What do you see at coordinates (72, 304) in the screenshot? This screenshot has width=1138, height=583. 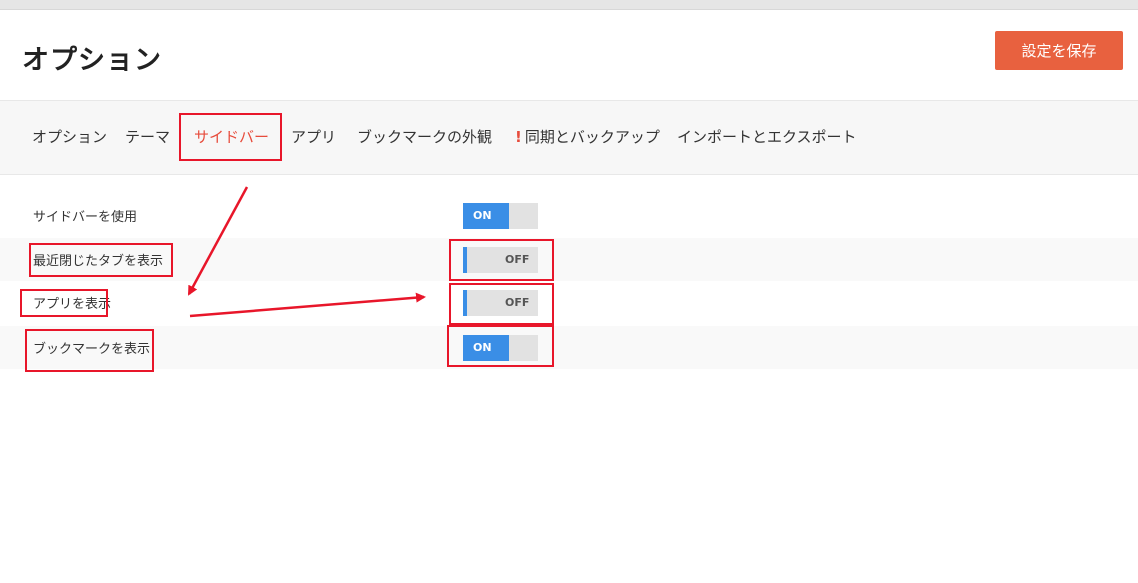 I see `setting-label-show-apps: アプリを表示` at bounding box center [72, 304].